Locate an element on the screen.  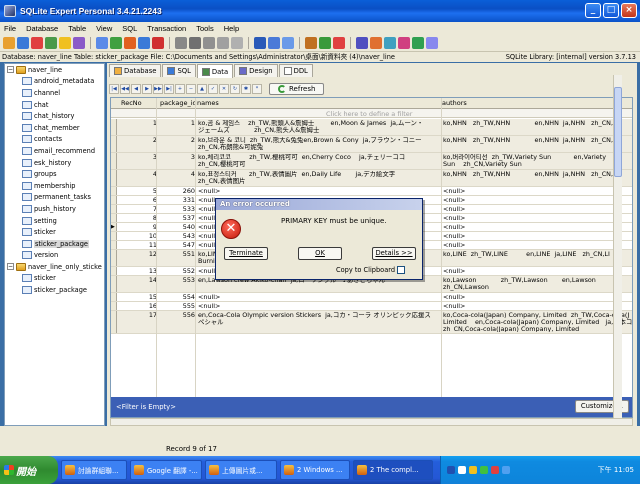
cell-recno: 10 is located at coordinates (138, 236).